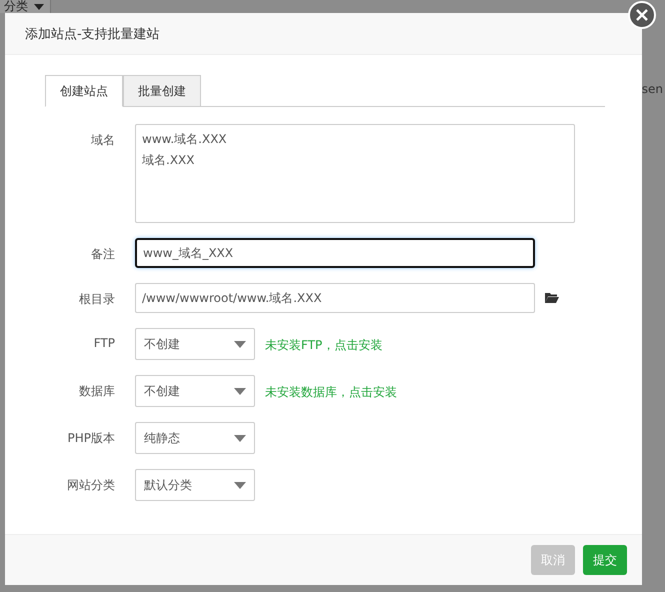 Image resolution: width=665 pixels, height=592 pixels. Describe the element at coordinates (25, 6) in the screenshot. I see `category-filter: 分类` at that location.